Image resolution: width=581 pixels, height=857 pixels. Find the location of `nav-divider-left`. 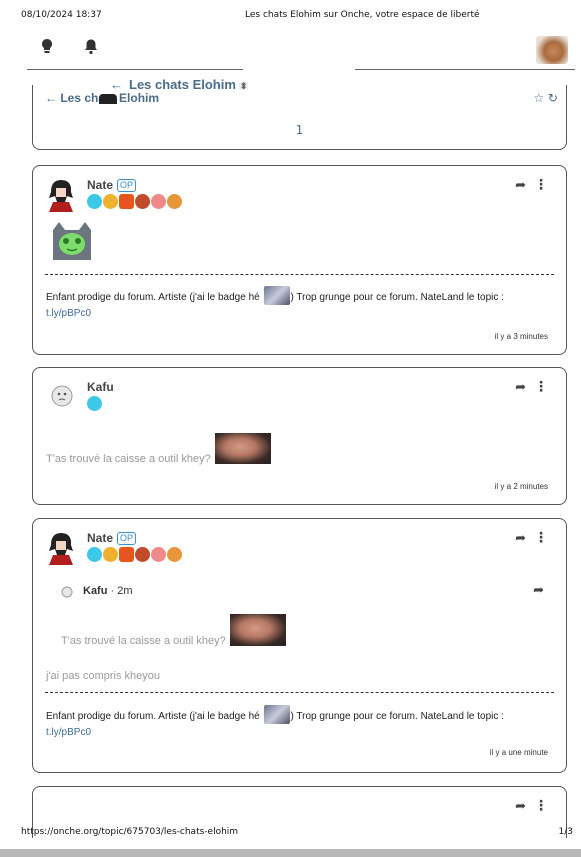

nav-divider-left is located at coordinates (135, 69).